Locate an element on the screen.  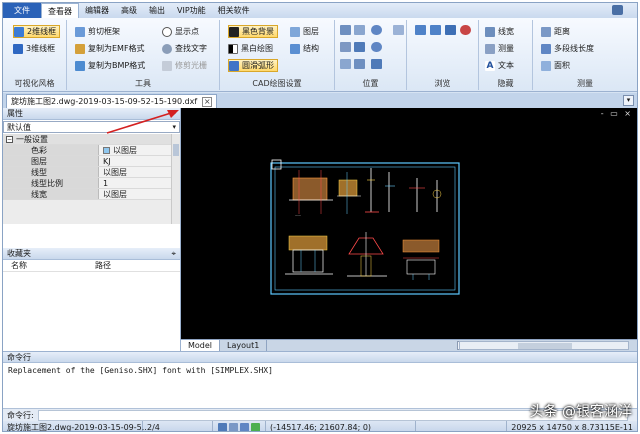
document-tab: 旋坊施工图2.dwg-2019-03-15-09-52-15-190.dxf × is located at coordinates (112, 101).